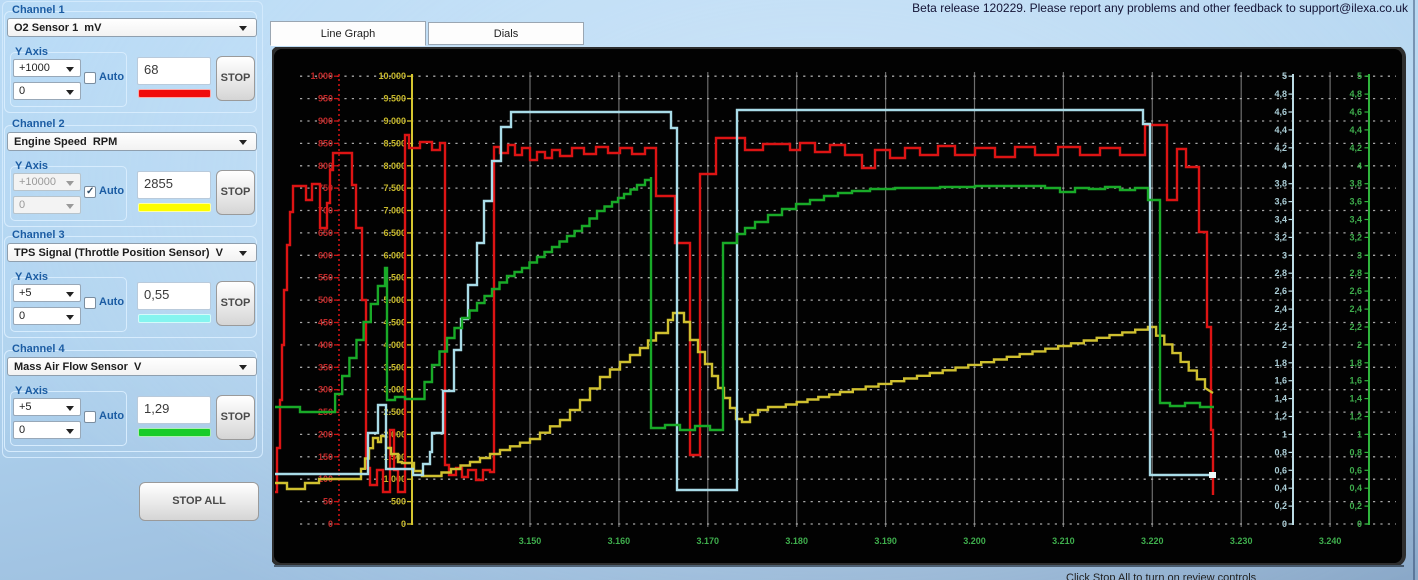 This screenshot has width=1418, height=580. What do you see at coordinates (1241, 541) in the screenshot?
I see `svg-text: 3.230` at bounding box center [1241, 541].